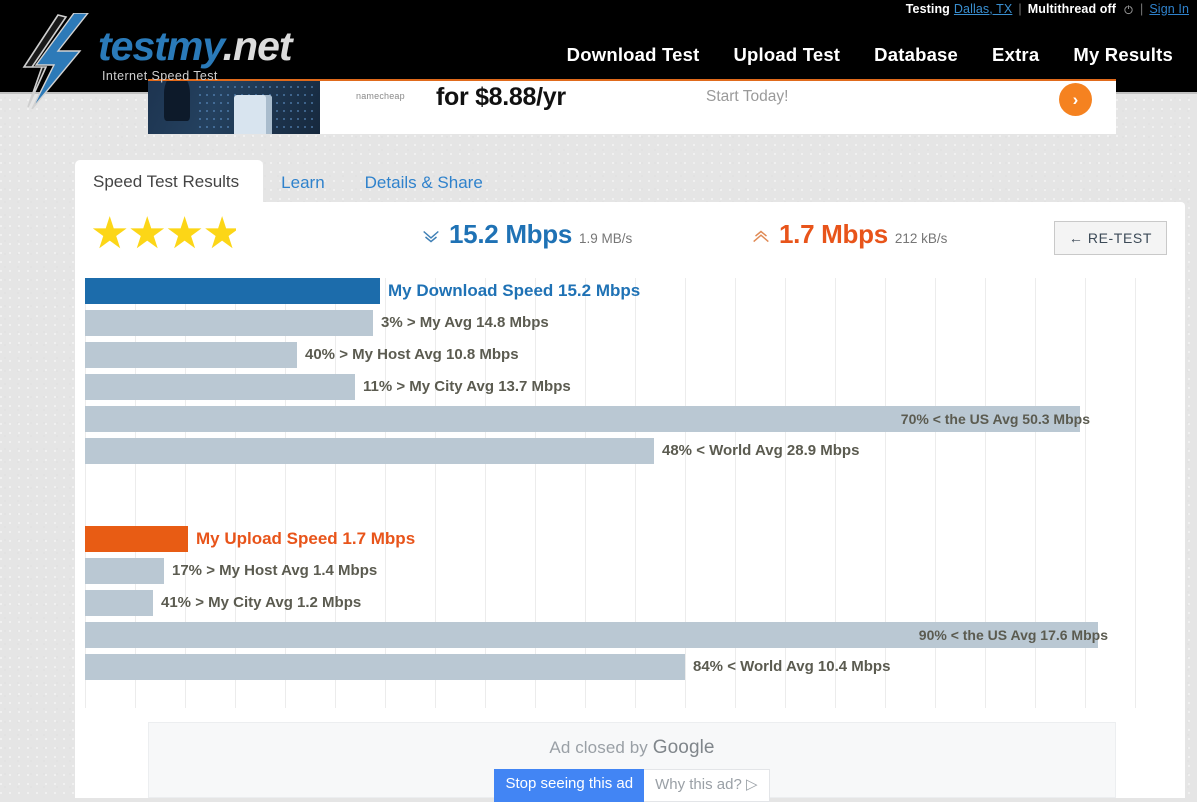 The height and width of the screenshot is (802, 1197). Describe the element at coordinates (1075, 99) in the screenshot. I see `chevron-right-icon: ›` at that location.